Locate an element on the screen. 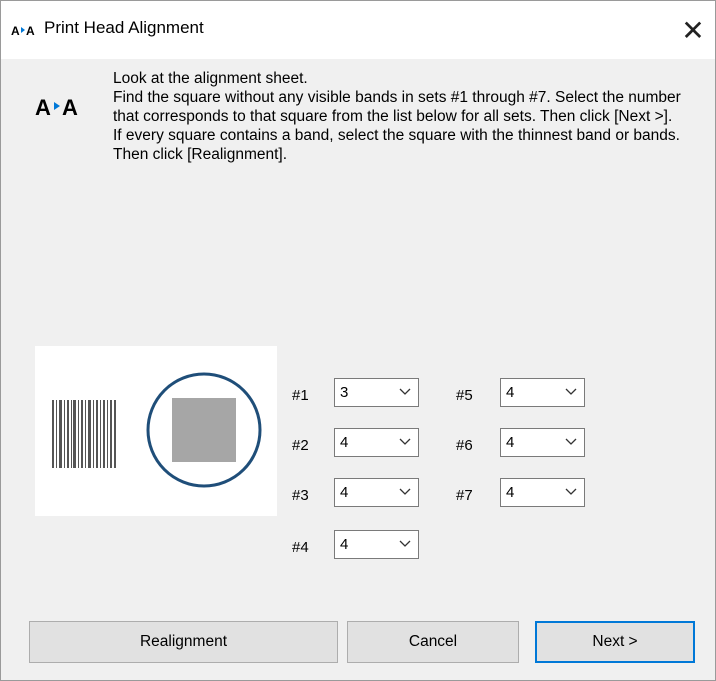  alignment-icon: A A is located at coordinates (66, 106).